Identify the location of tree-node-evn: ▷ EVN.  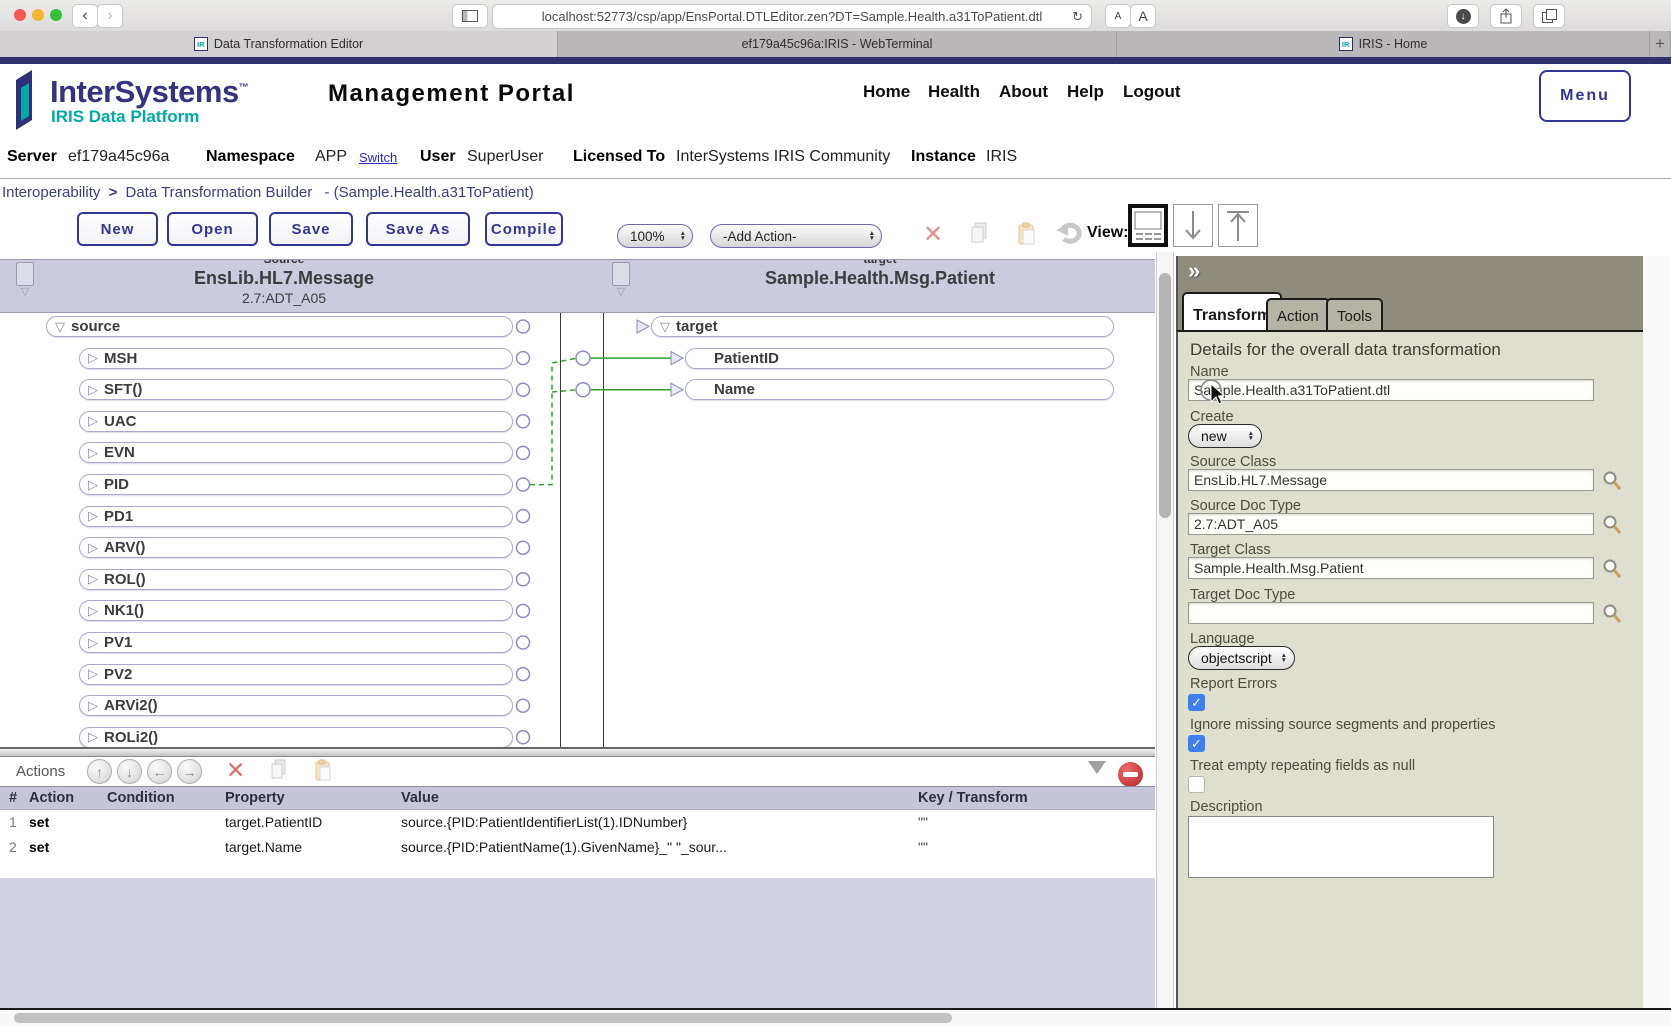
(296, 453).